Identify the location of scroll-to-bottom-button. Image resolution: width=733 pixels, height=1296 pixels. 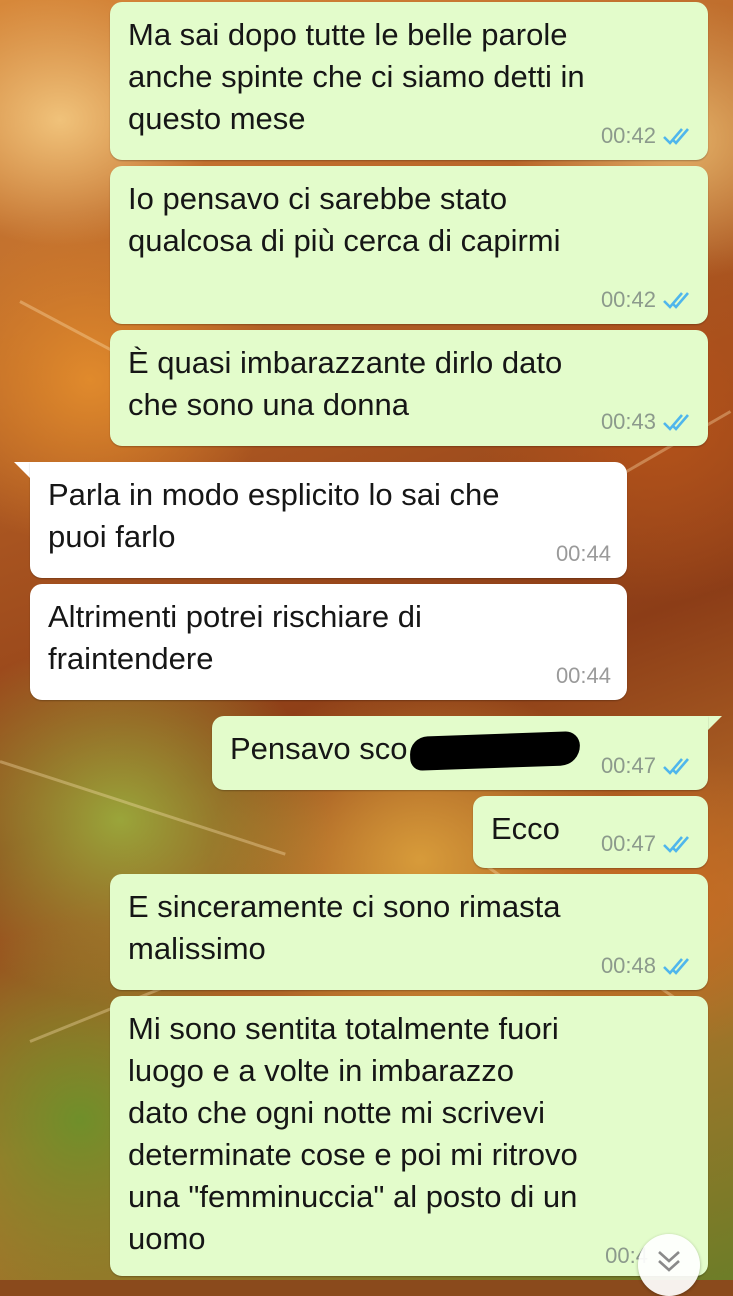
(669, 1265).